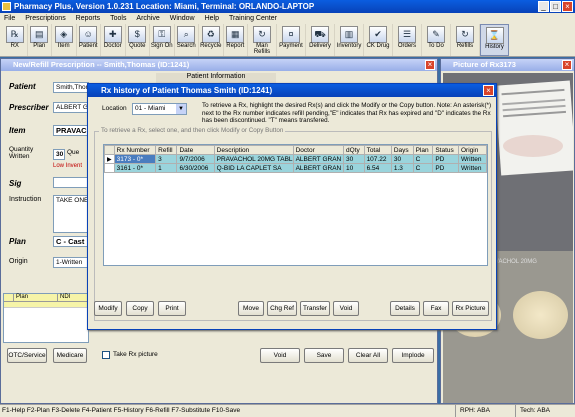  Describe the element at coordinates (253, 159) in the screenshot. I see `cell-description: PRAVACHOL 20MG TABL` at that location.